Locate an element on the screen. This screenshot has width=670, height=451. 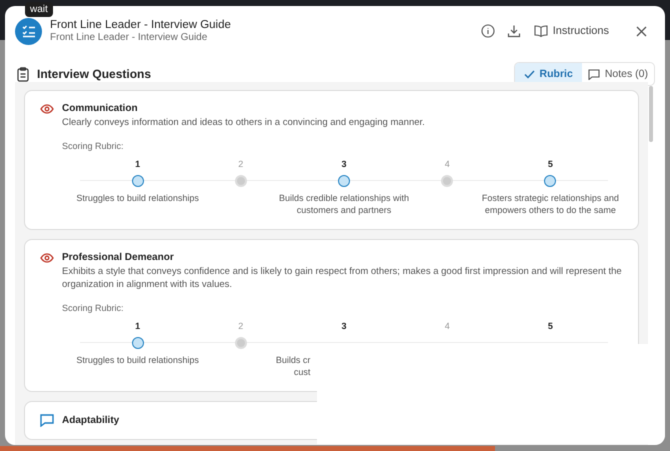
question-title: Professional Demeanor is located at coordinates (118, 257).